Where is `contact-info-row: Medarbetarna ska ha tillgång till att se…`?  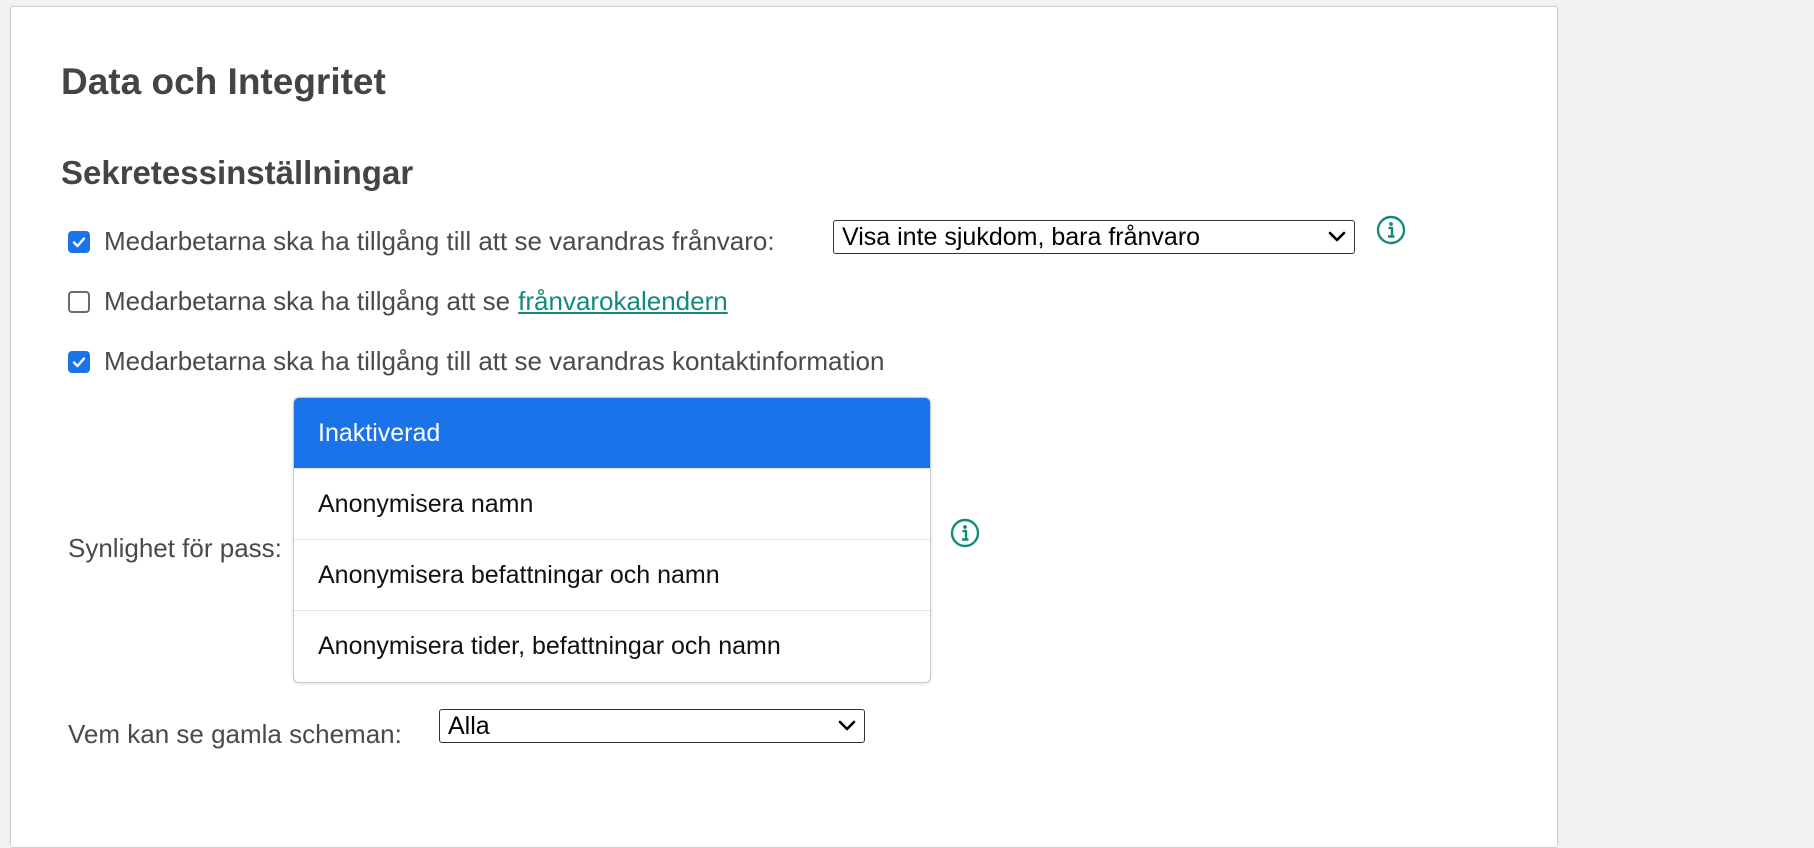 contact-info-row: Medarbetarna ska ha tillgång till att se… is located at coordinates (476, 361).